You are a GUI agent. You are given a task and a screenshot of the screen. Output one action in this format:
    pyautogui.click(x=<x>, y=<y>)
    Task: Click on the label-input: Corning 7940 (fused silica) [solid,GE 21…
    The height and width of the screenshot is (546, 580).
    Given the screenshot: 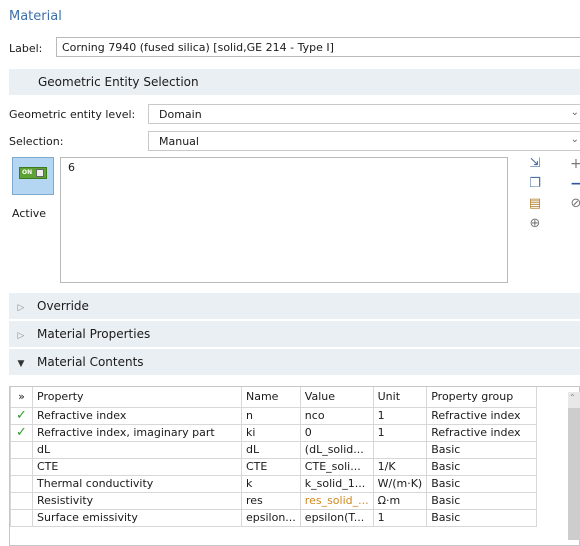 What is the action you would take?
    pyautogui.click(x=318, y=47)
    